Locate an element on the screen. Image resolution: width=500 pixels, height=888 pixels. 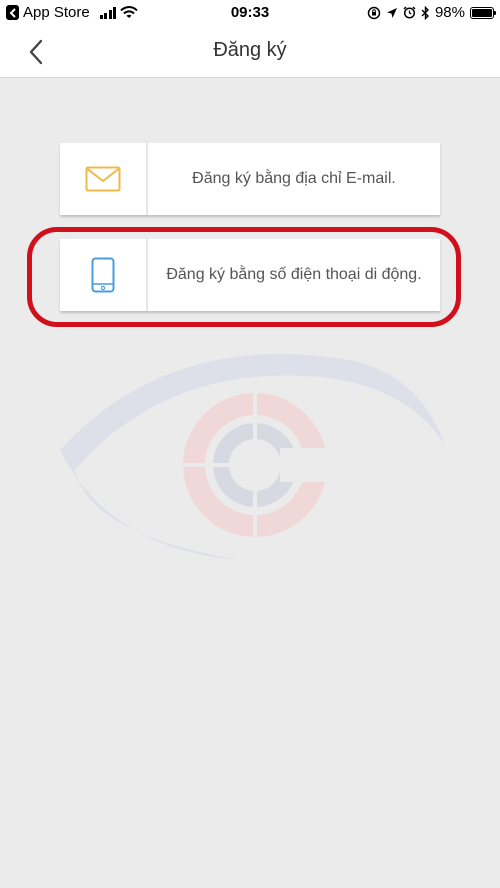
phone-icon-cell is located at coordinates (104, 275).